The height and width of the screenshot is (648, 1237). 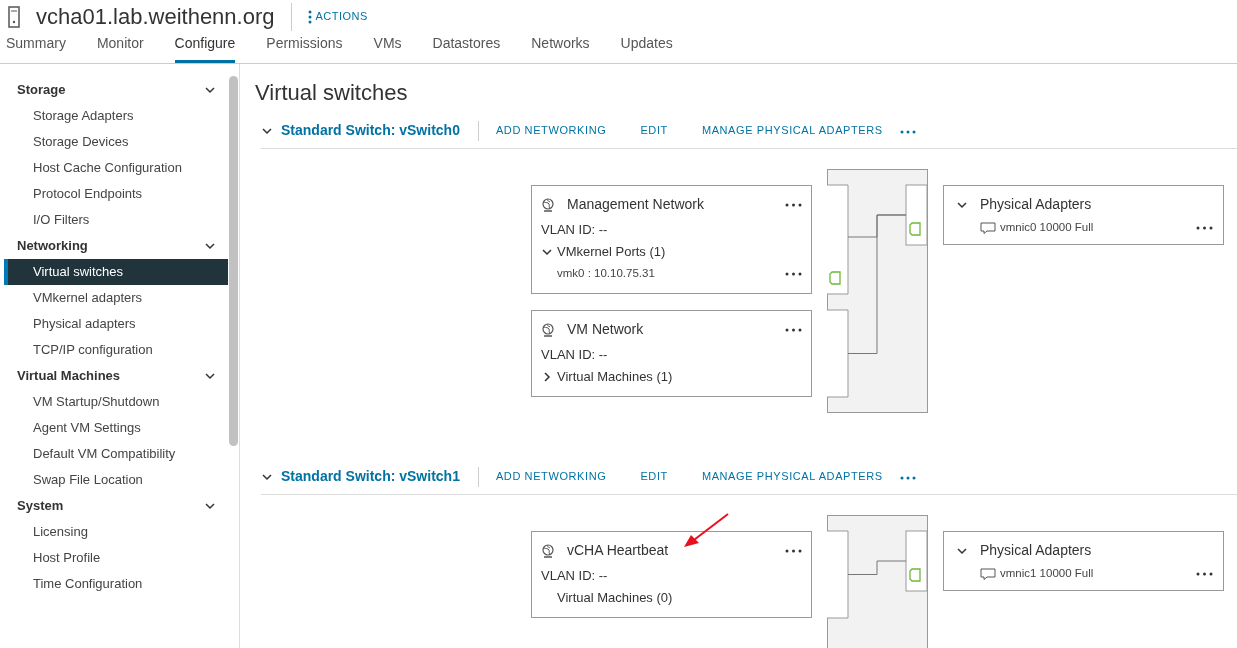 What do you see at coordinates (114, 454) in the screenshot?
I see `sidebar-item: Default VM Compatibility` at bounding box center [114, 454].